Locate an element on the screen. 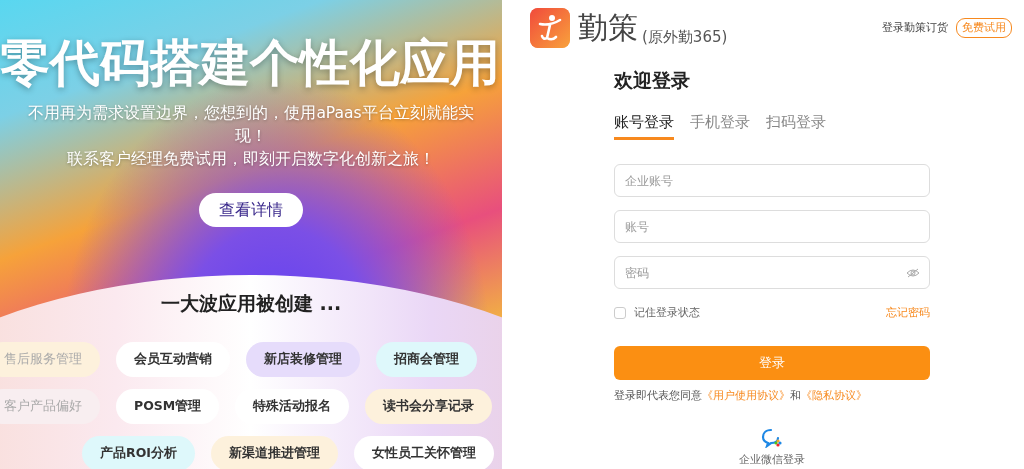 This screenshot has width=1024, height=469. headline: 零代码搭建个性化应用 is located at coordinates (250, 63).